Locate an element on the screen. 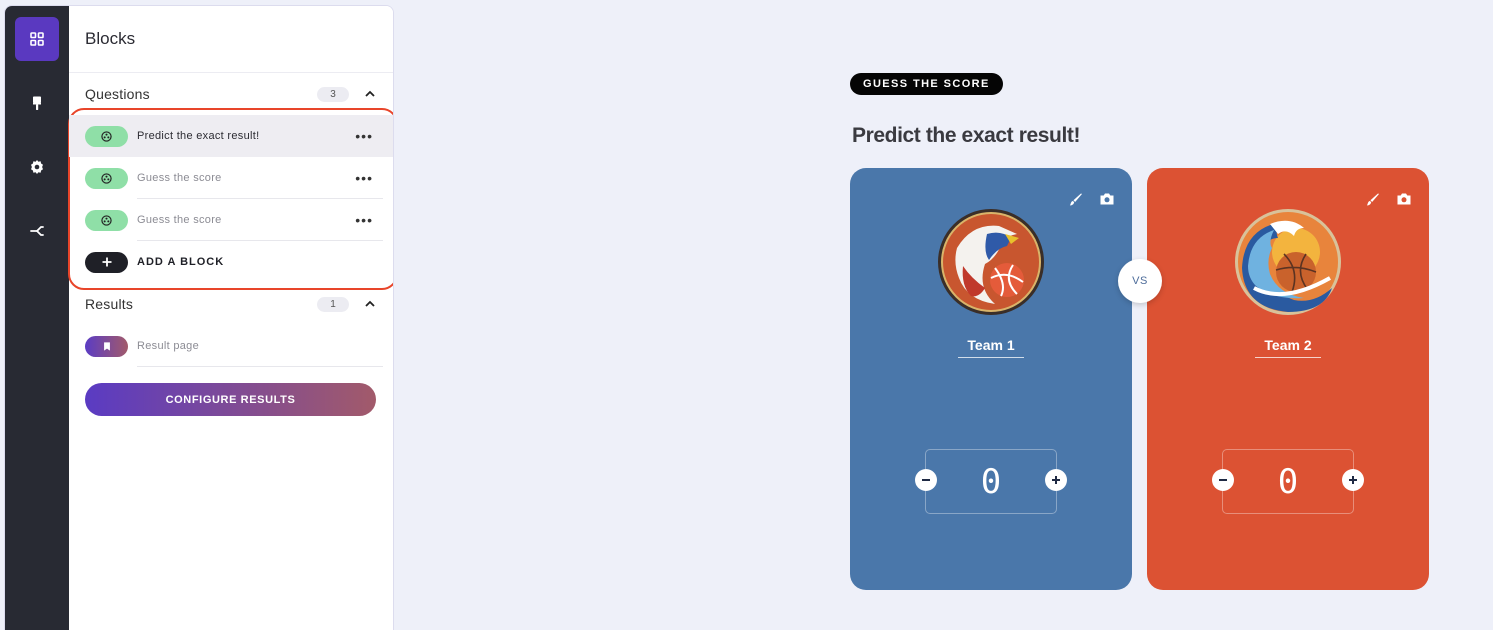  team-name: Team 2 is located at coordinates (1288, 347).